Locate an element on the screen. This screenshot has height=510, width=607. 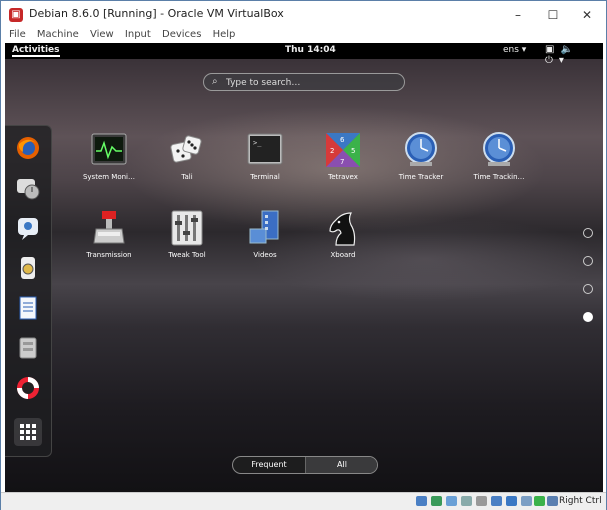
menu-view: View is located at coordinates (102, 34).